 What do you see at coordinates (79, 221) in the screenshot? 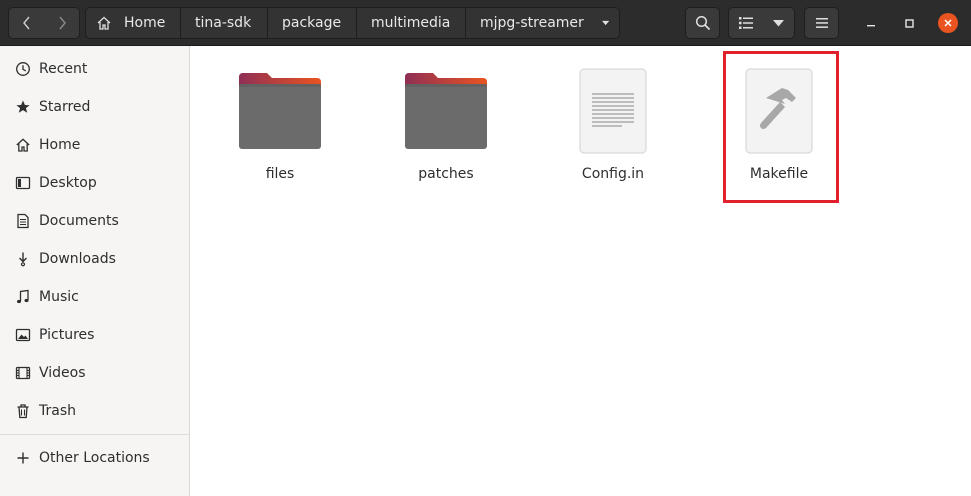
I see `sidebar-item-label: Documents` at bounding box center [79, 221].